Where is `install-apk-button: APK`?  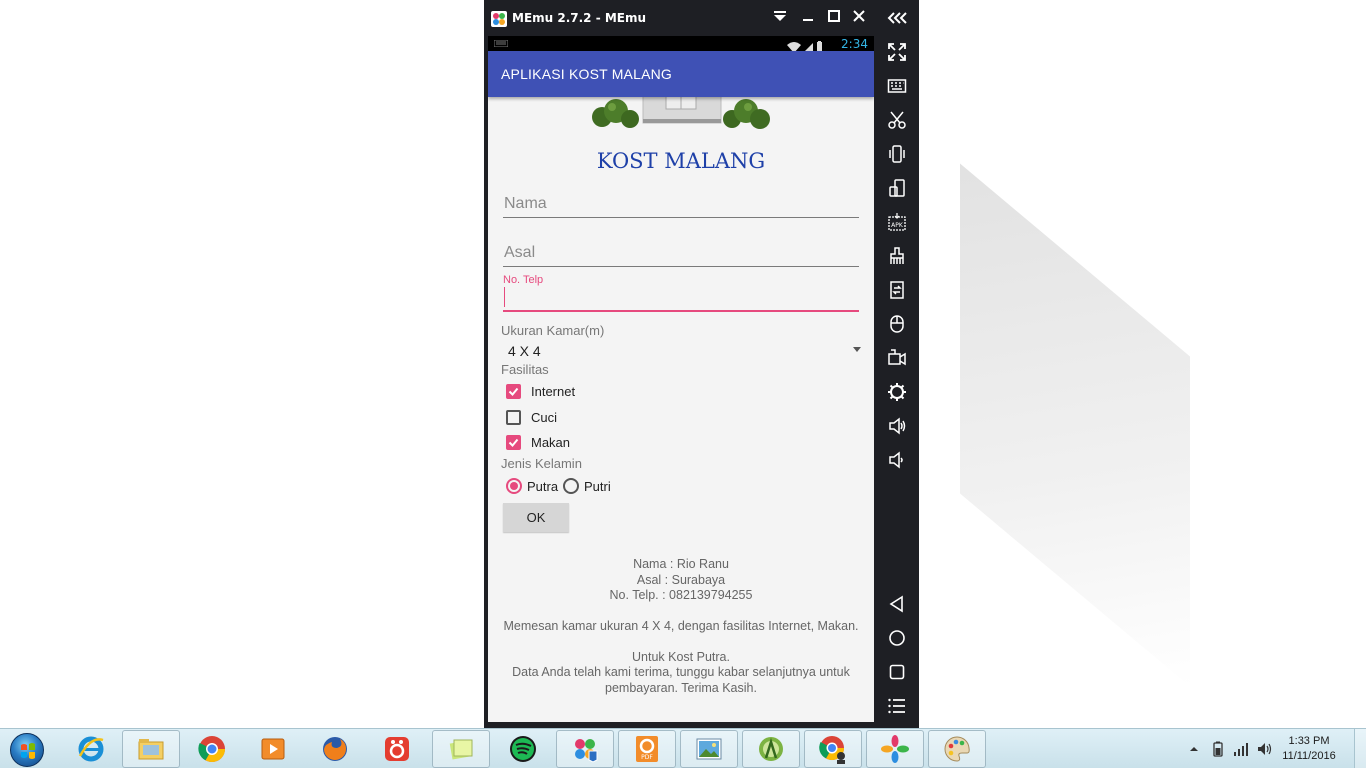 install-apk-button: APK is located at coordinates (896, 222).